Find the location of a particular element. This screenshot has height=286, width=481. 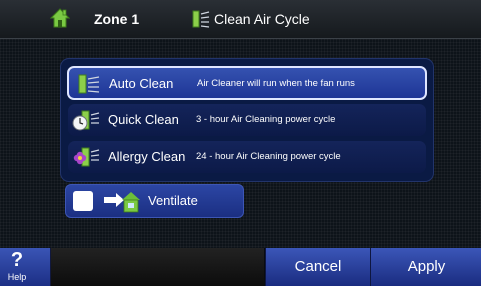

ventilate-toggle: Ventilate is located at coordinates (154, 201).